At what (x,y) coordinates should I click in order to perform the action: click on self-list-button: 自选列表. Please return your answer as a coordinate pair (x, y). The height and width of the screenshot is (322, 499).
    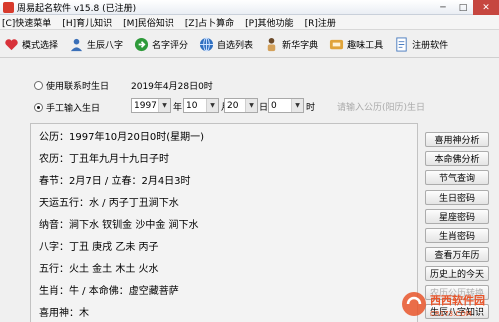
    Looking at the image, I should click on (226, 44).